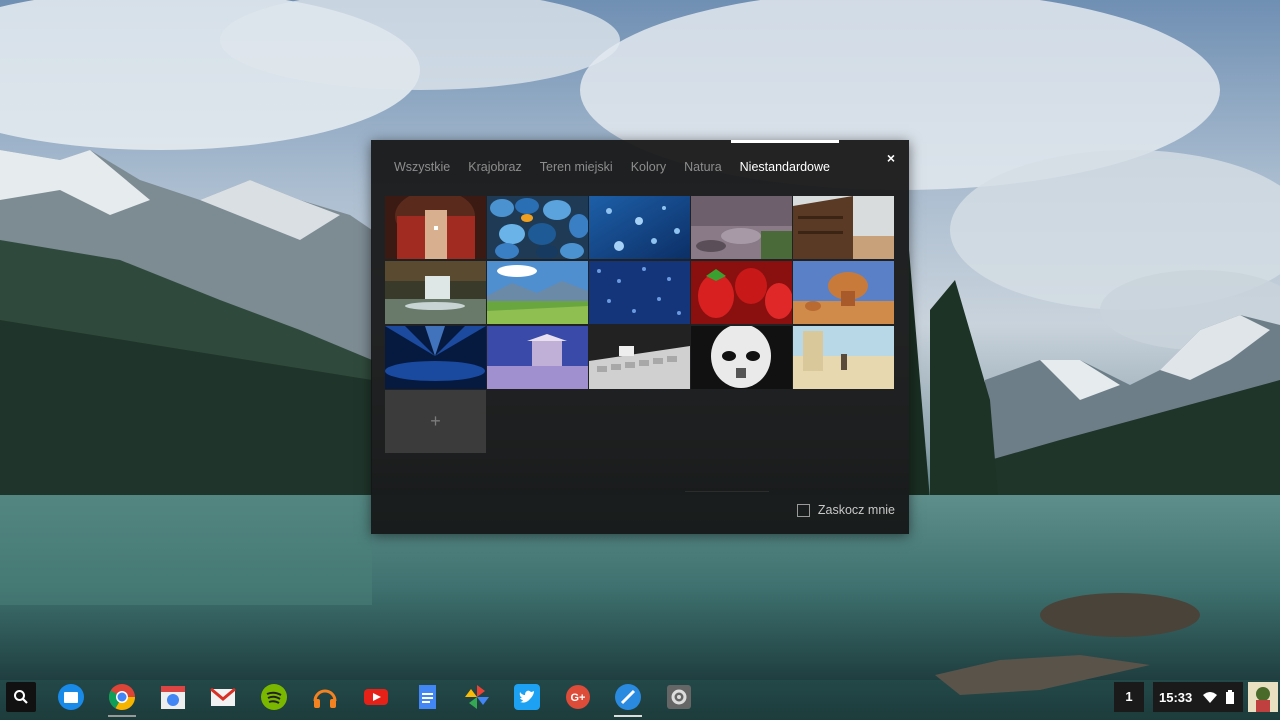 This screenshot has height=720, width=1280. What do you see at coordinates (274, 697) in the screenshot?
I see `spotify-icon` at bounding box center [274, 697].